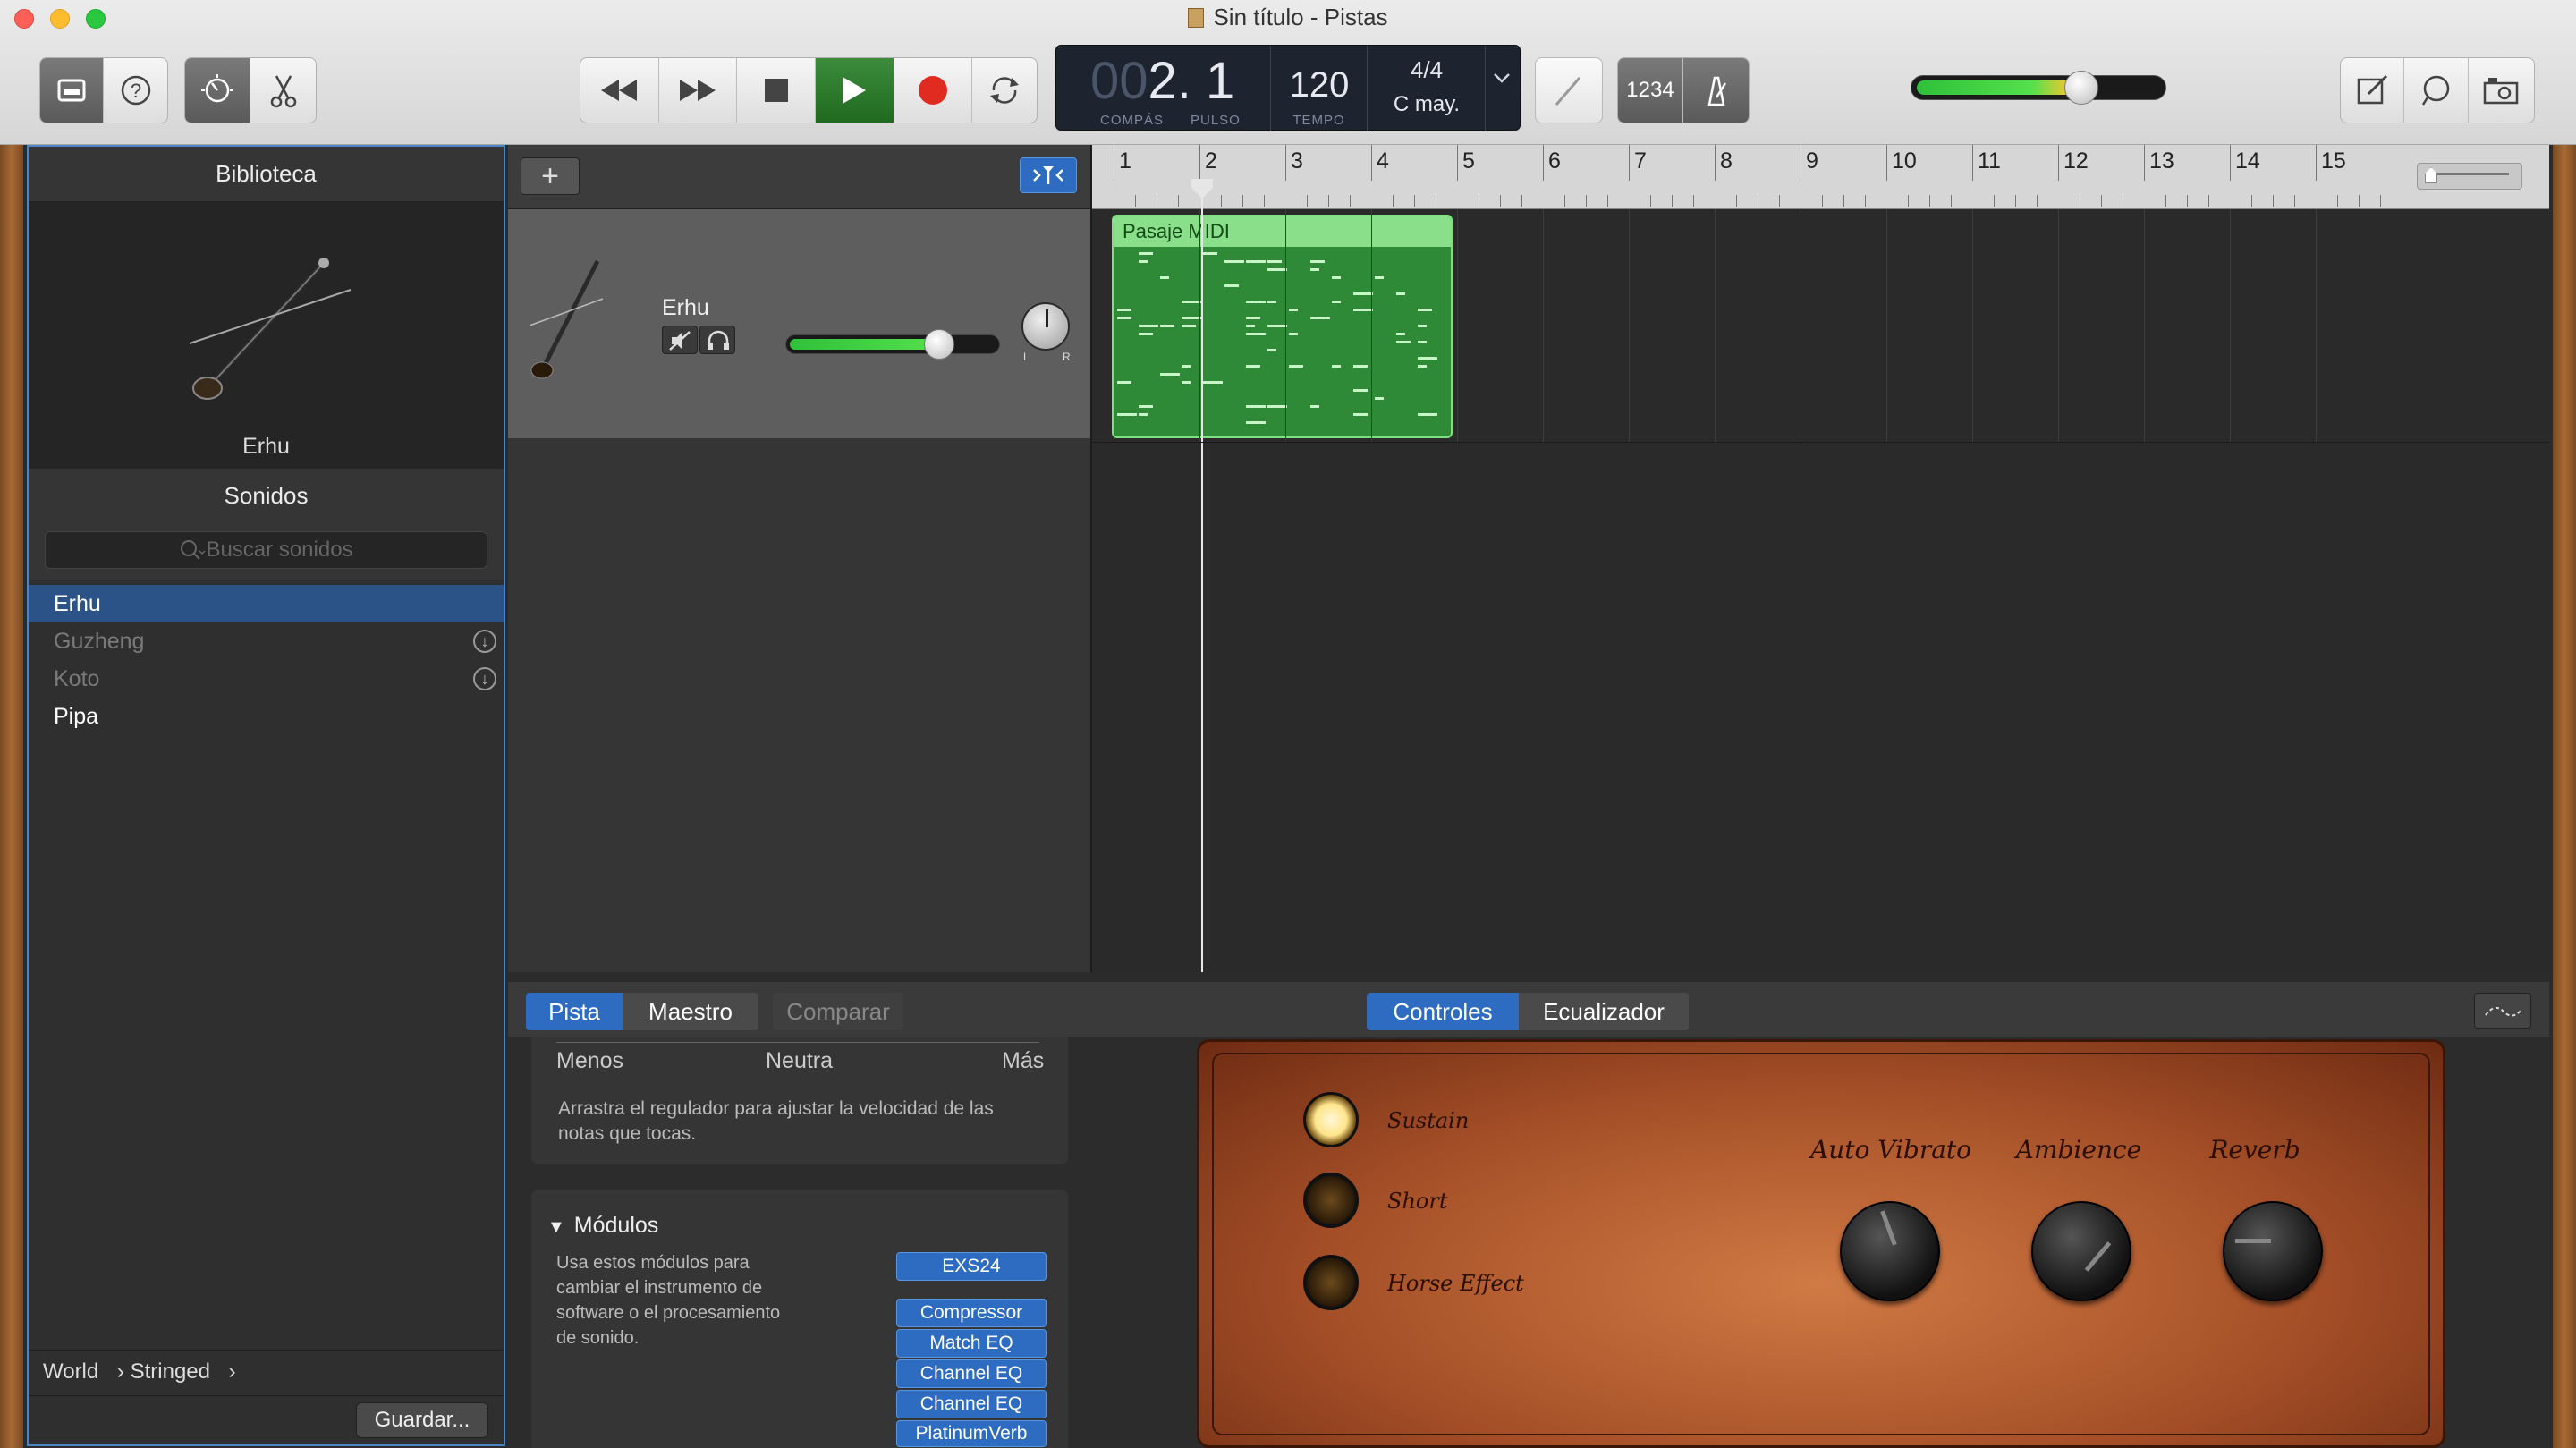 This screenshot has width=2576, height=1448. What do you see at coordinates (717, 340) in the screenshot?
I see `solo-button` at bounding box center [717, 340].